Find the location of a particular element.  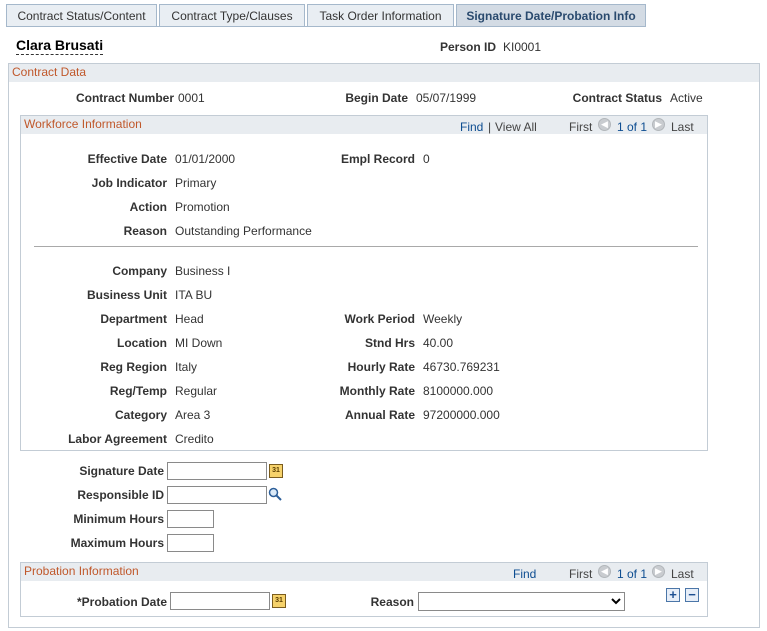

workforce-previous-icon: ◀ is located at coordinates (604, 124).